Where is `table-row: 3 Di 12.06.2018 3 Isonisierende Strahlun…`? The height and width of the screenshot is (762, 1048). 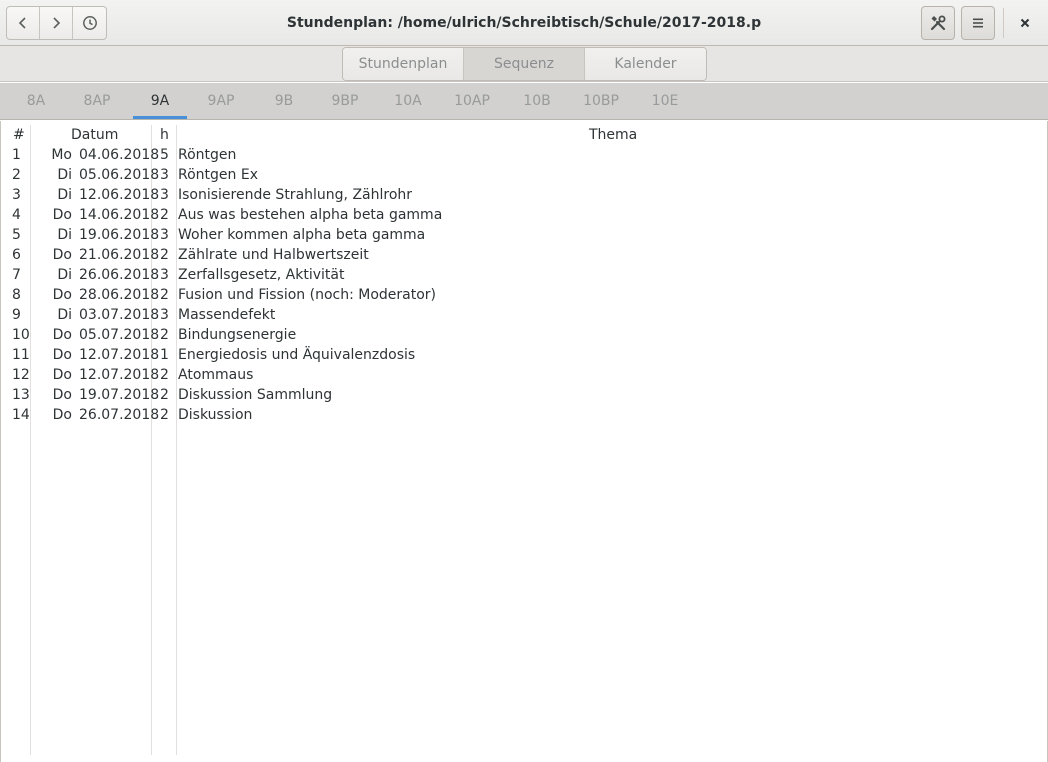 table-row: 3 Di 12.06.2018 3 Isonisierende Strahlun… is located at coordinates (524, 195).